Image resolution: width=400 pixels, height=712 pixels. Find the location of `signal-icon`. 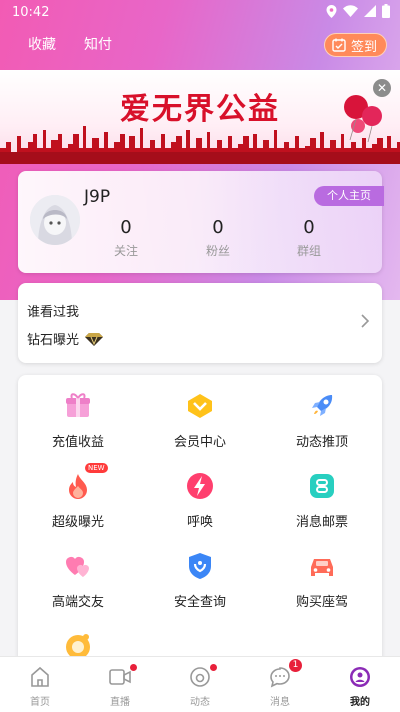

signal-icon is located at coordinates (370, 11).